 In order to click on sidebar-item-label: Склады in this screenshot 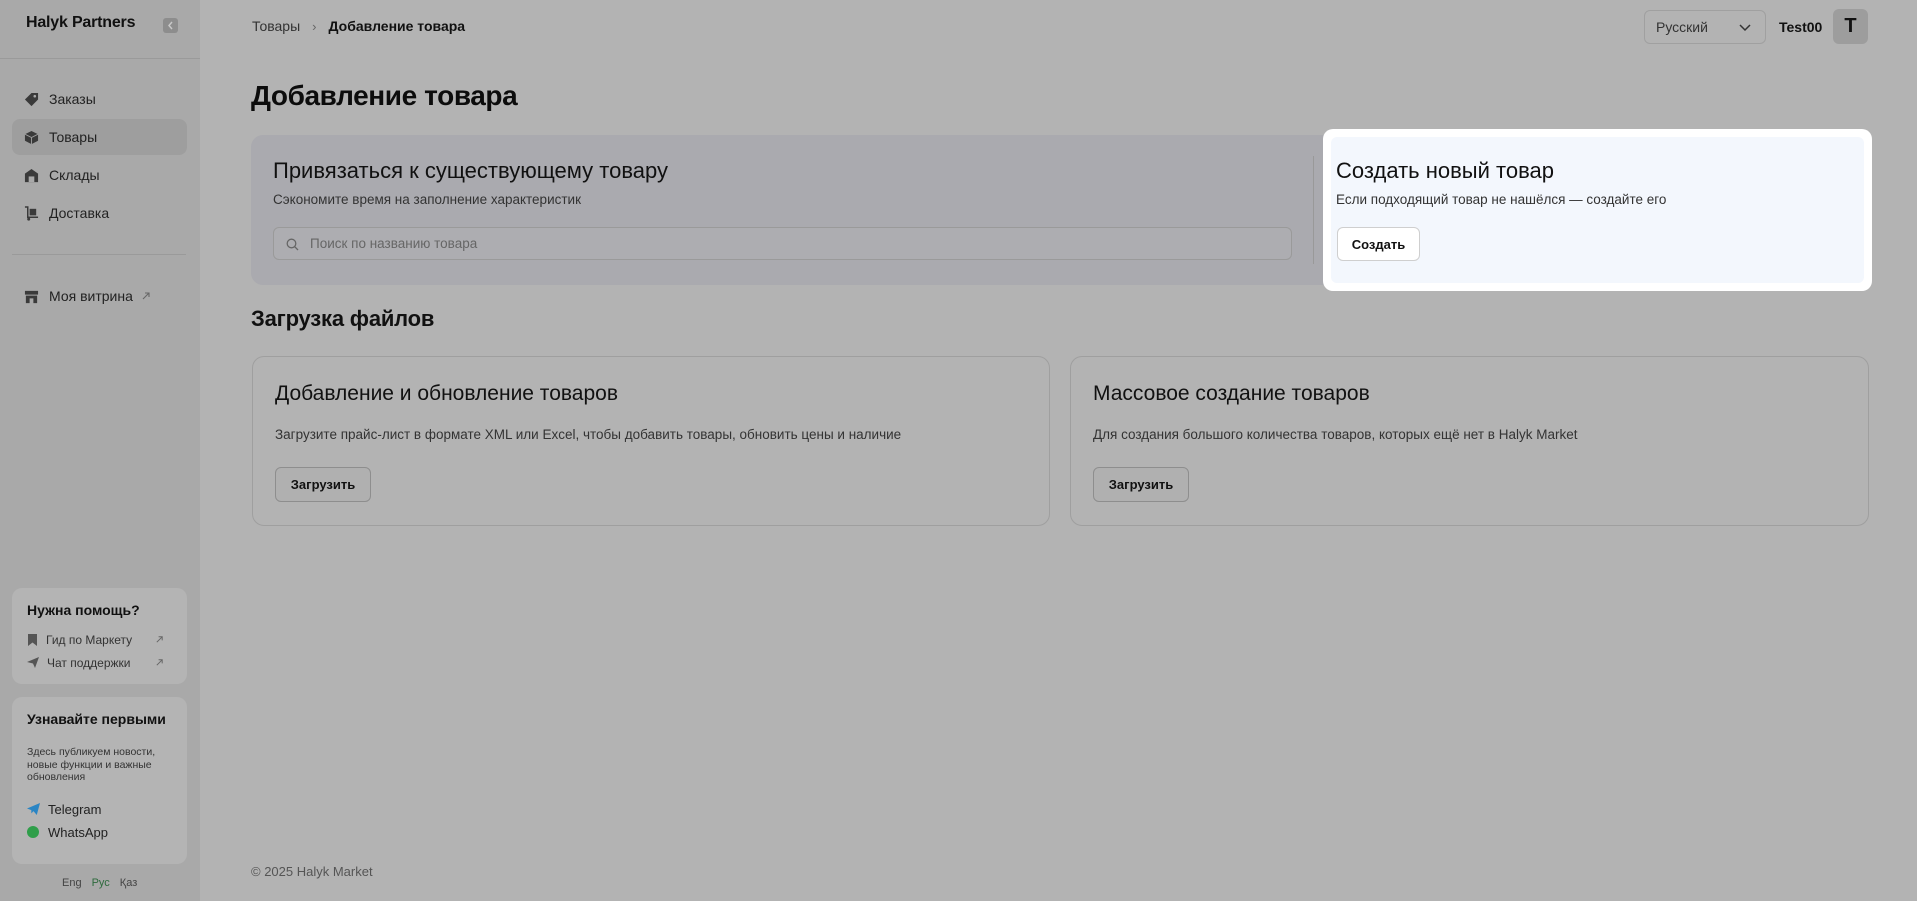, I will do `click(74, 175)`.